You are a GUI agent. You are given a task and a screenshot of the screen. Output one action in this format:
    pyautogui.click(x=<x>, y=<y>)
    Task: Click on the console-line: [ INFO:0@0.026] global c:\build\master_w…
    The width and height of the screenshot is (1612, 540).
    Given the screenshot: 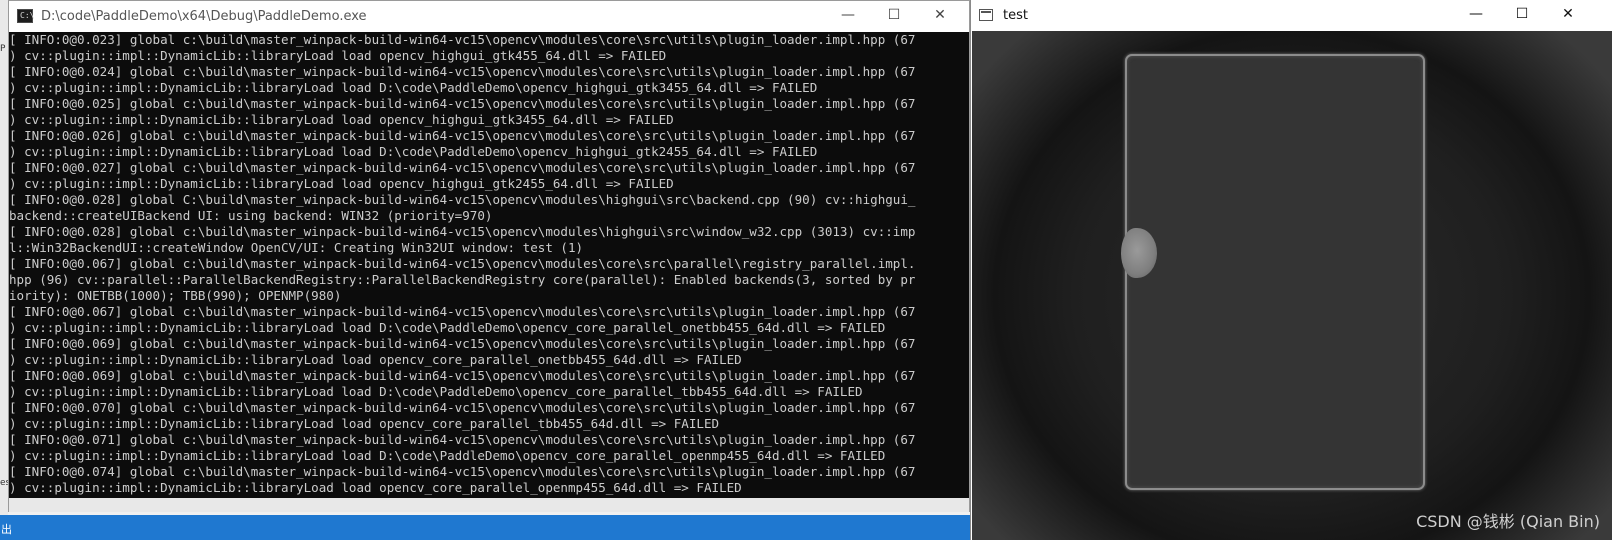 What is the action you would take?
    pyautogui.click(x=462, y=135)
    